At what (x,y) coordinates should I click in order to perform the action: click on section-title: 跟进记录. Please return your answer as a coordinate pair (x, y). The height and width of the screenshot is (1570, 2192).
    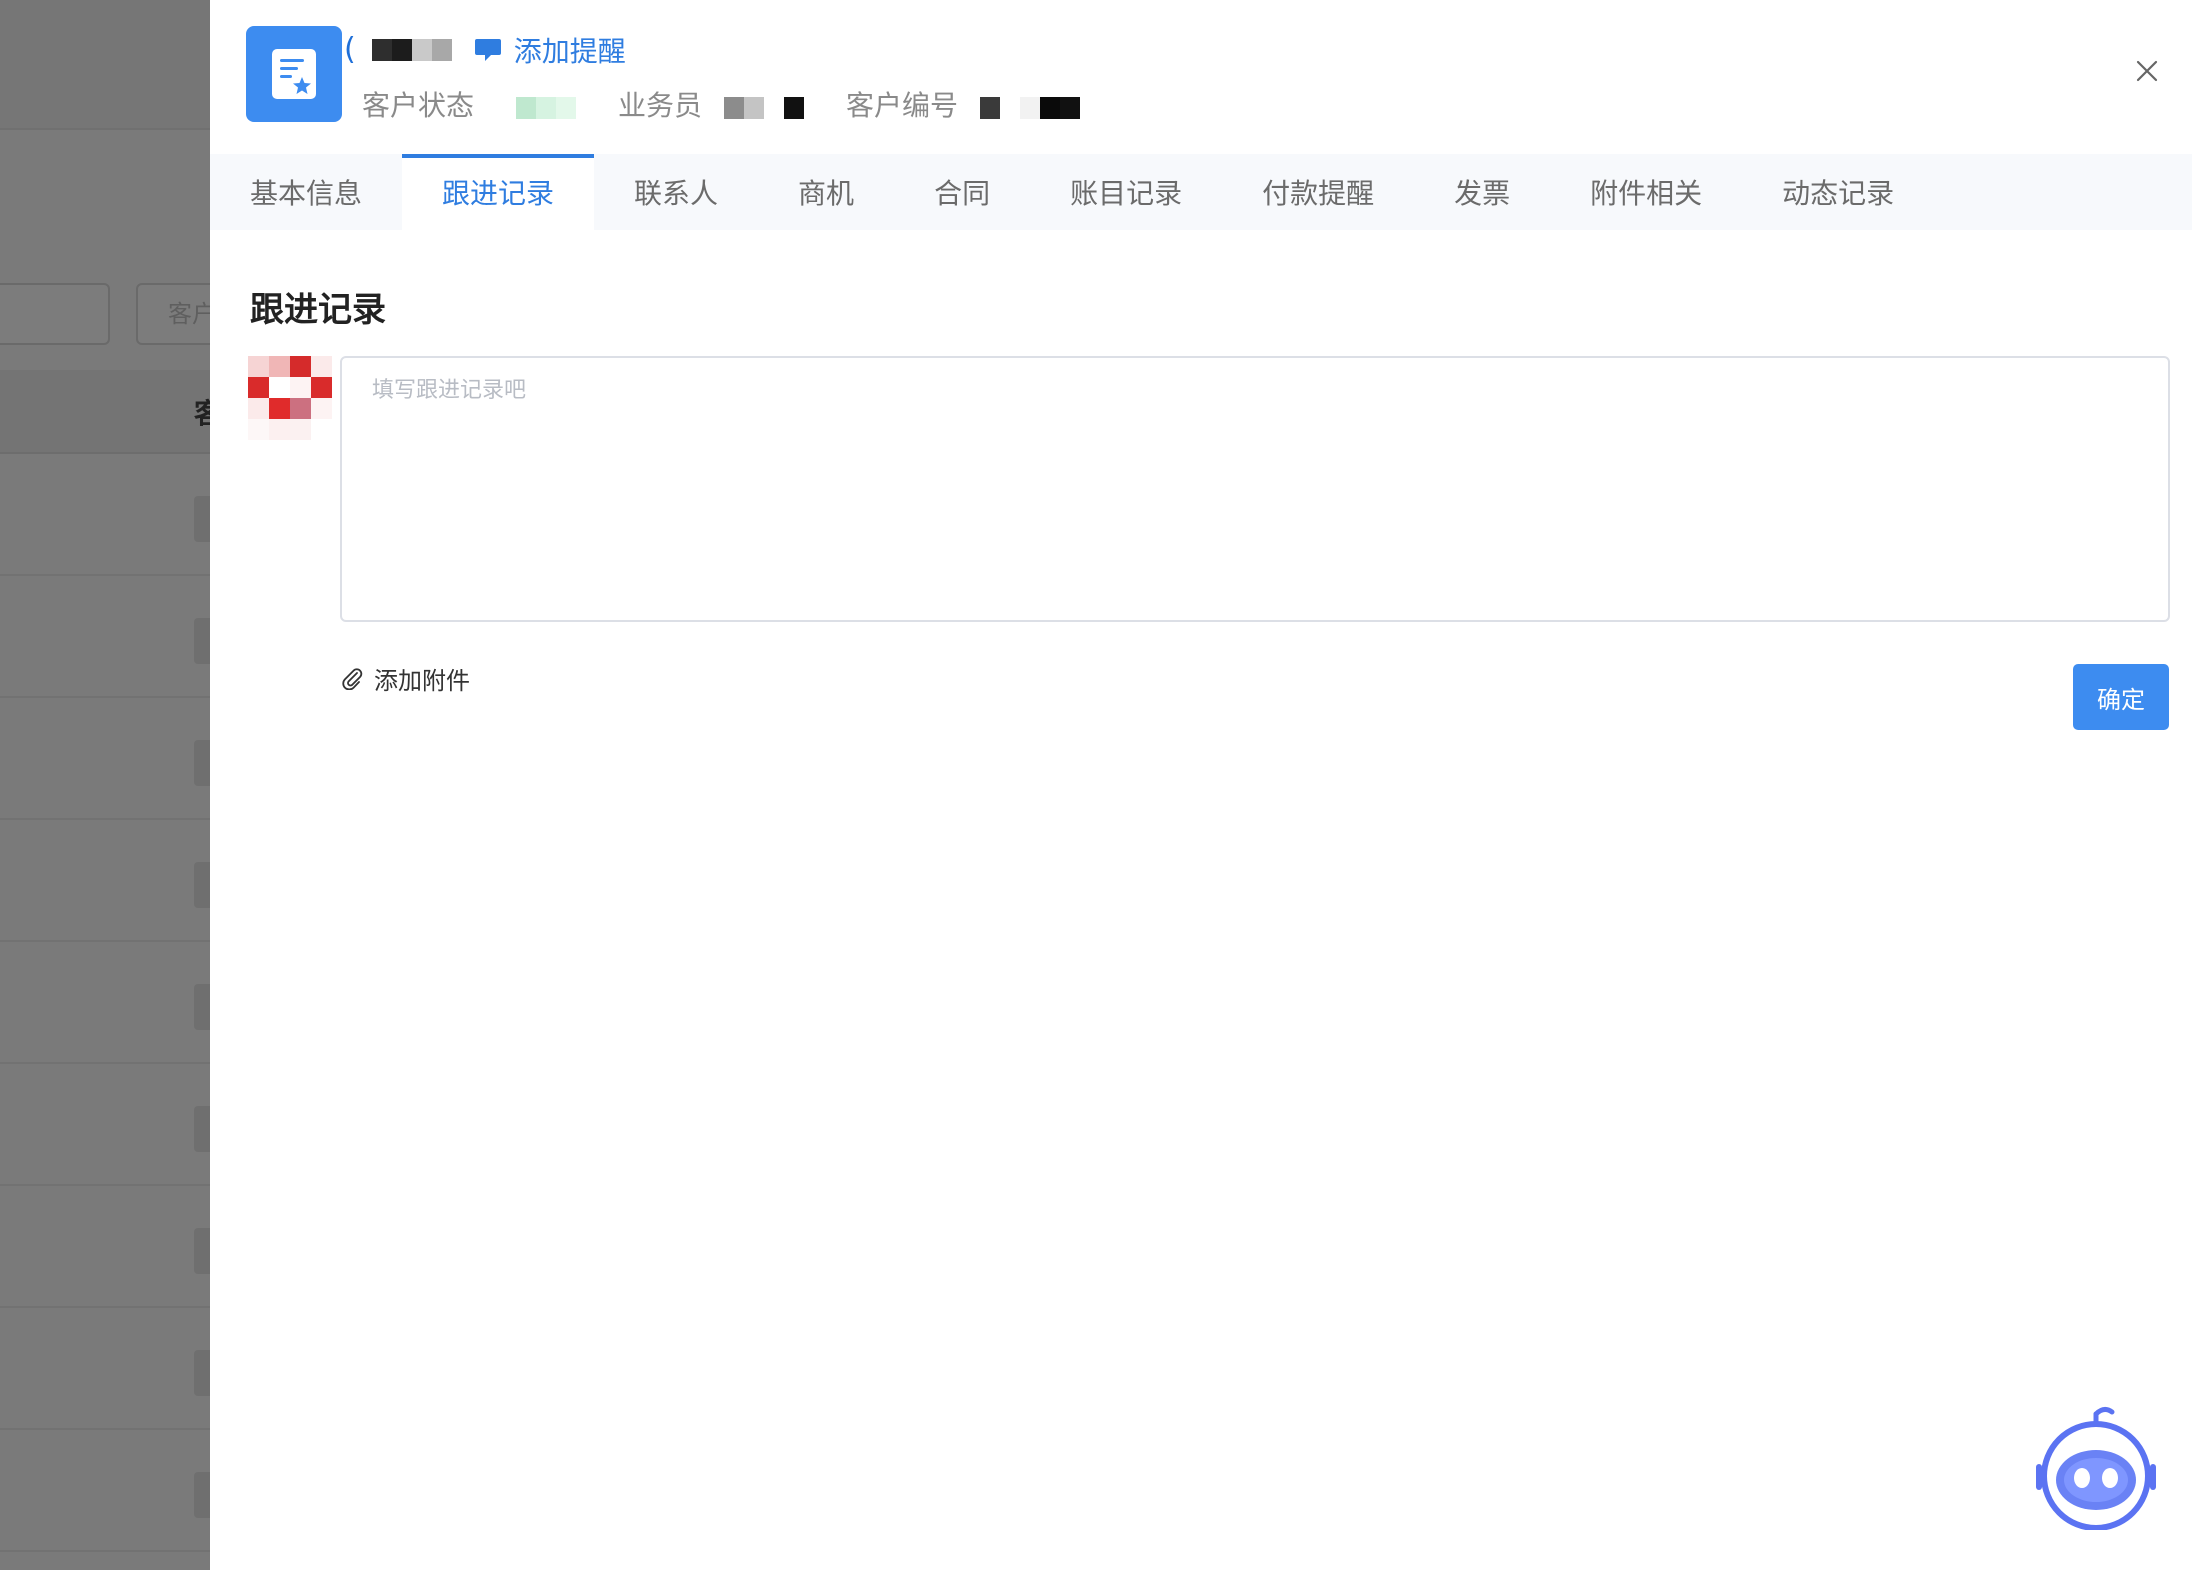
    Looking at the image, I should click on (318, 310).